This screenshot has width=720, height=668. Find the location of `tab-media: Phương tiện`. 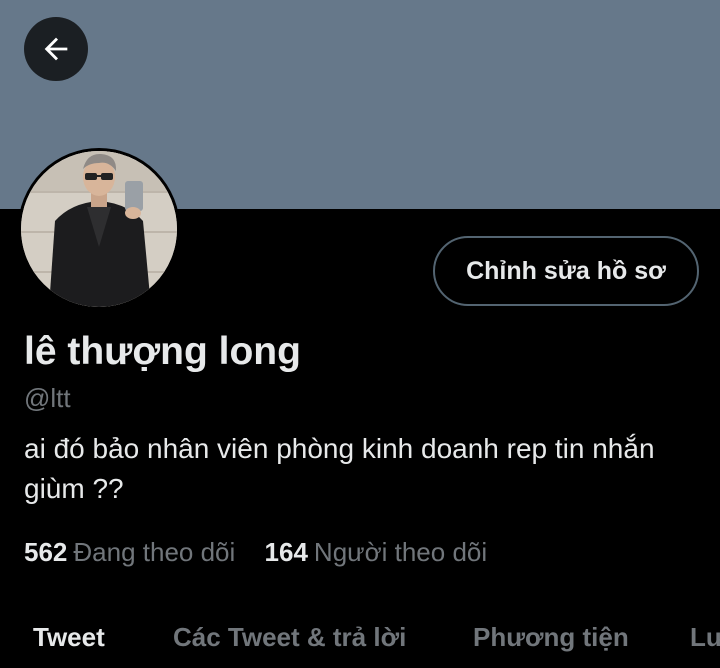

tab-media: Phương tiện is located at coordinates (551, 637).